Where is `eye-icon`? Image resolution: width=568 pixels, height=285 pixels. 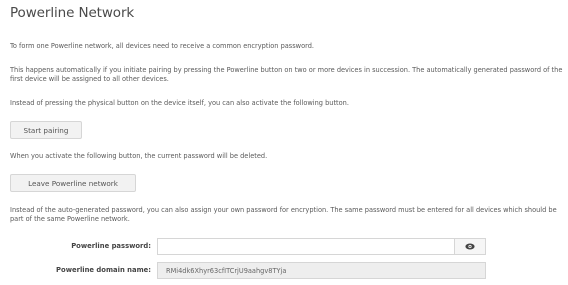 eye-icon is located at coordinates (470, 246).